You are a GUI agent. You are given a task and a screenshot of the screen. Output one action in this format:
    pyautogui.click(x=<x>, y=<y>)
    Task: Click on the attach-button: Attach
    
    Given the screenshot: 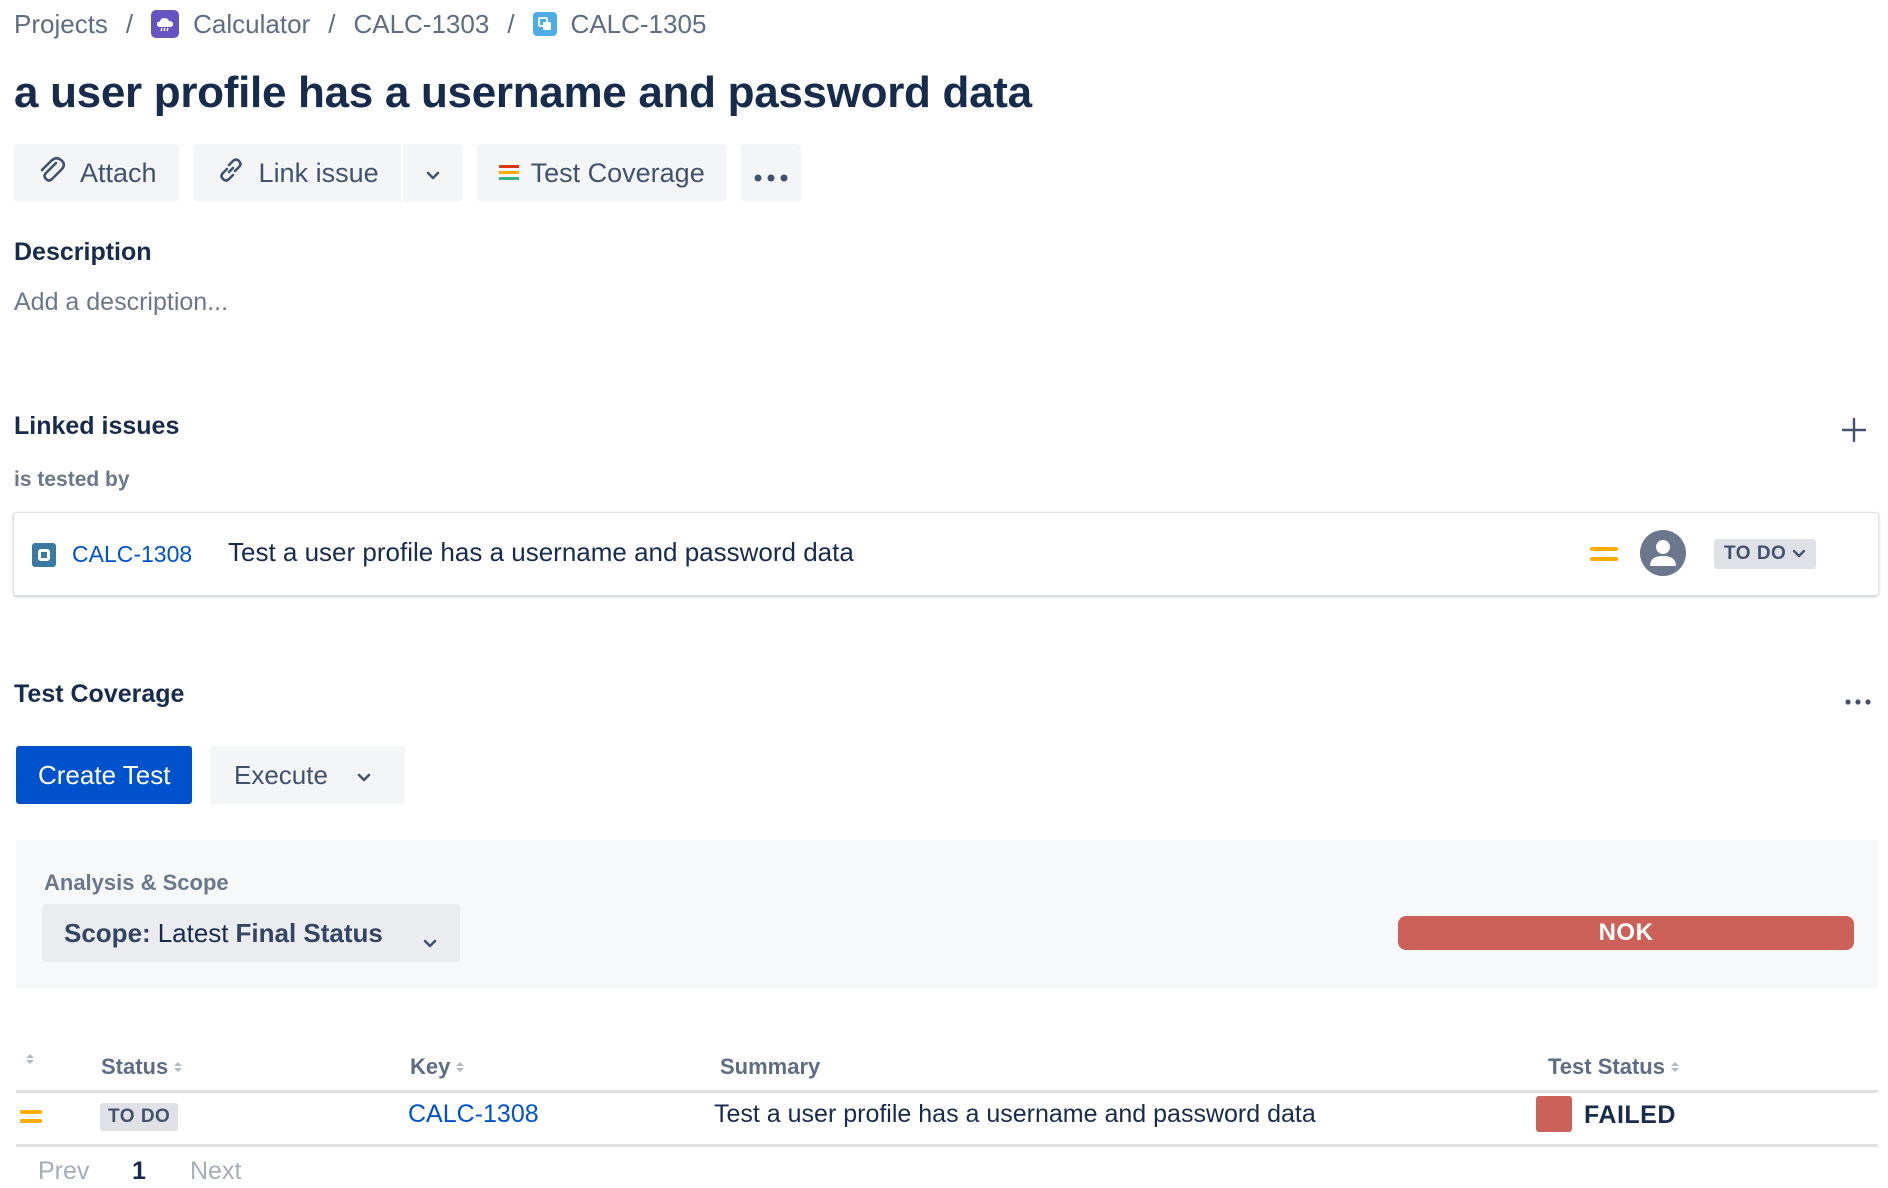 What is the action you would take?
    pyautogui.click(x=96, y=173)
    